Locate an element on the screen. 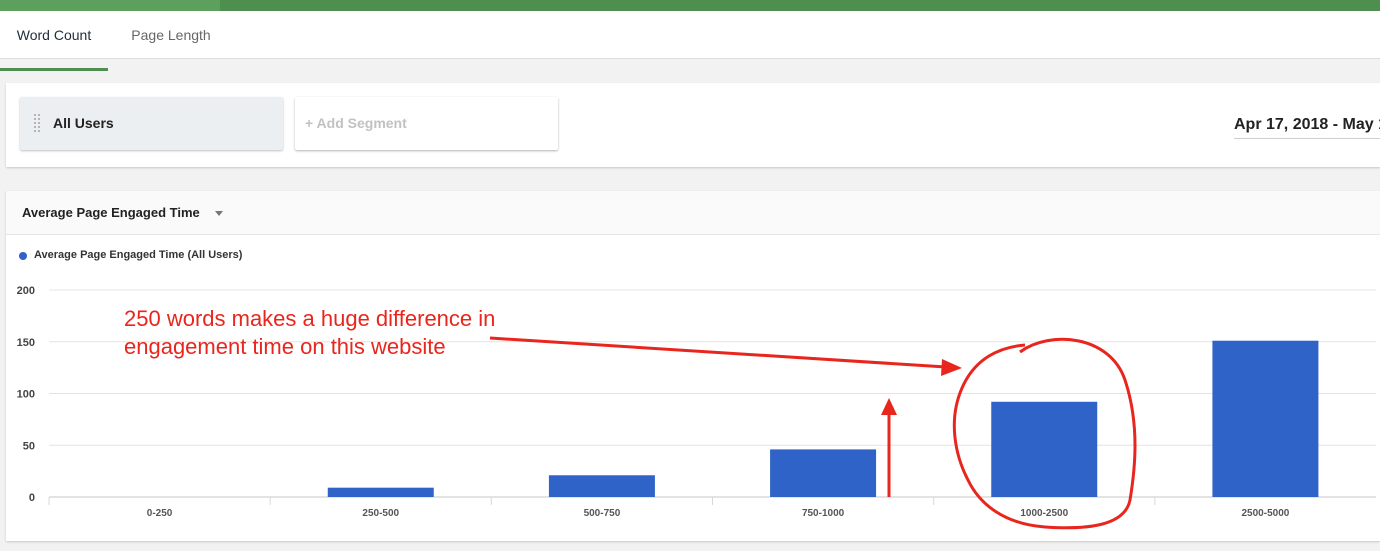  annotation-text-line-1: 250 words makes a huge difference in is located at coordinates (310, 318).